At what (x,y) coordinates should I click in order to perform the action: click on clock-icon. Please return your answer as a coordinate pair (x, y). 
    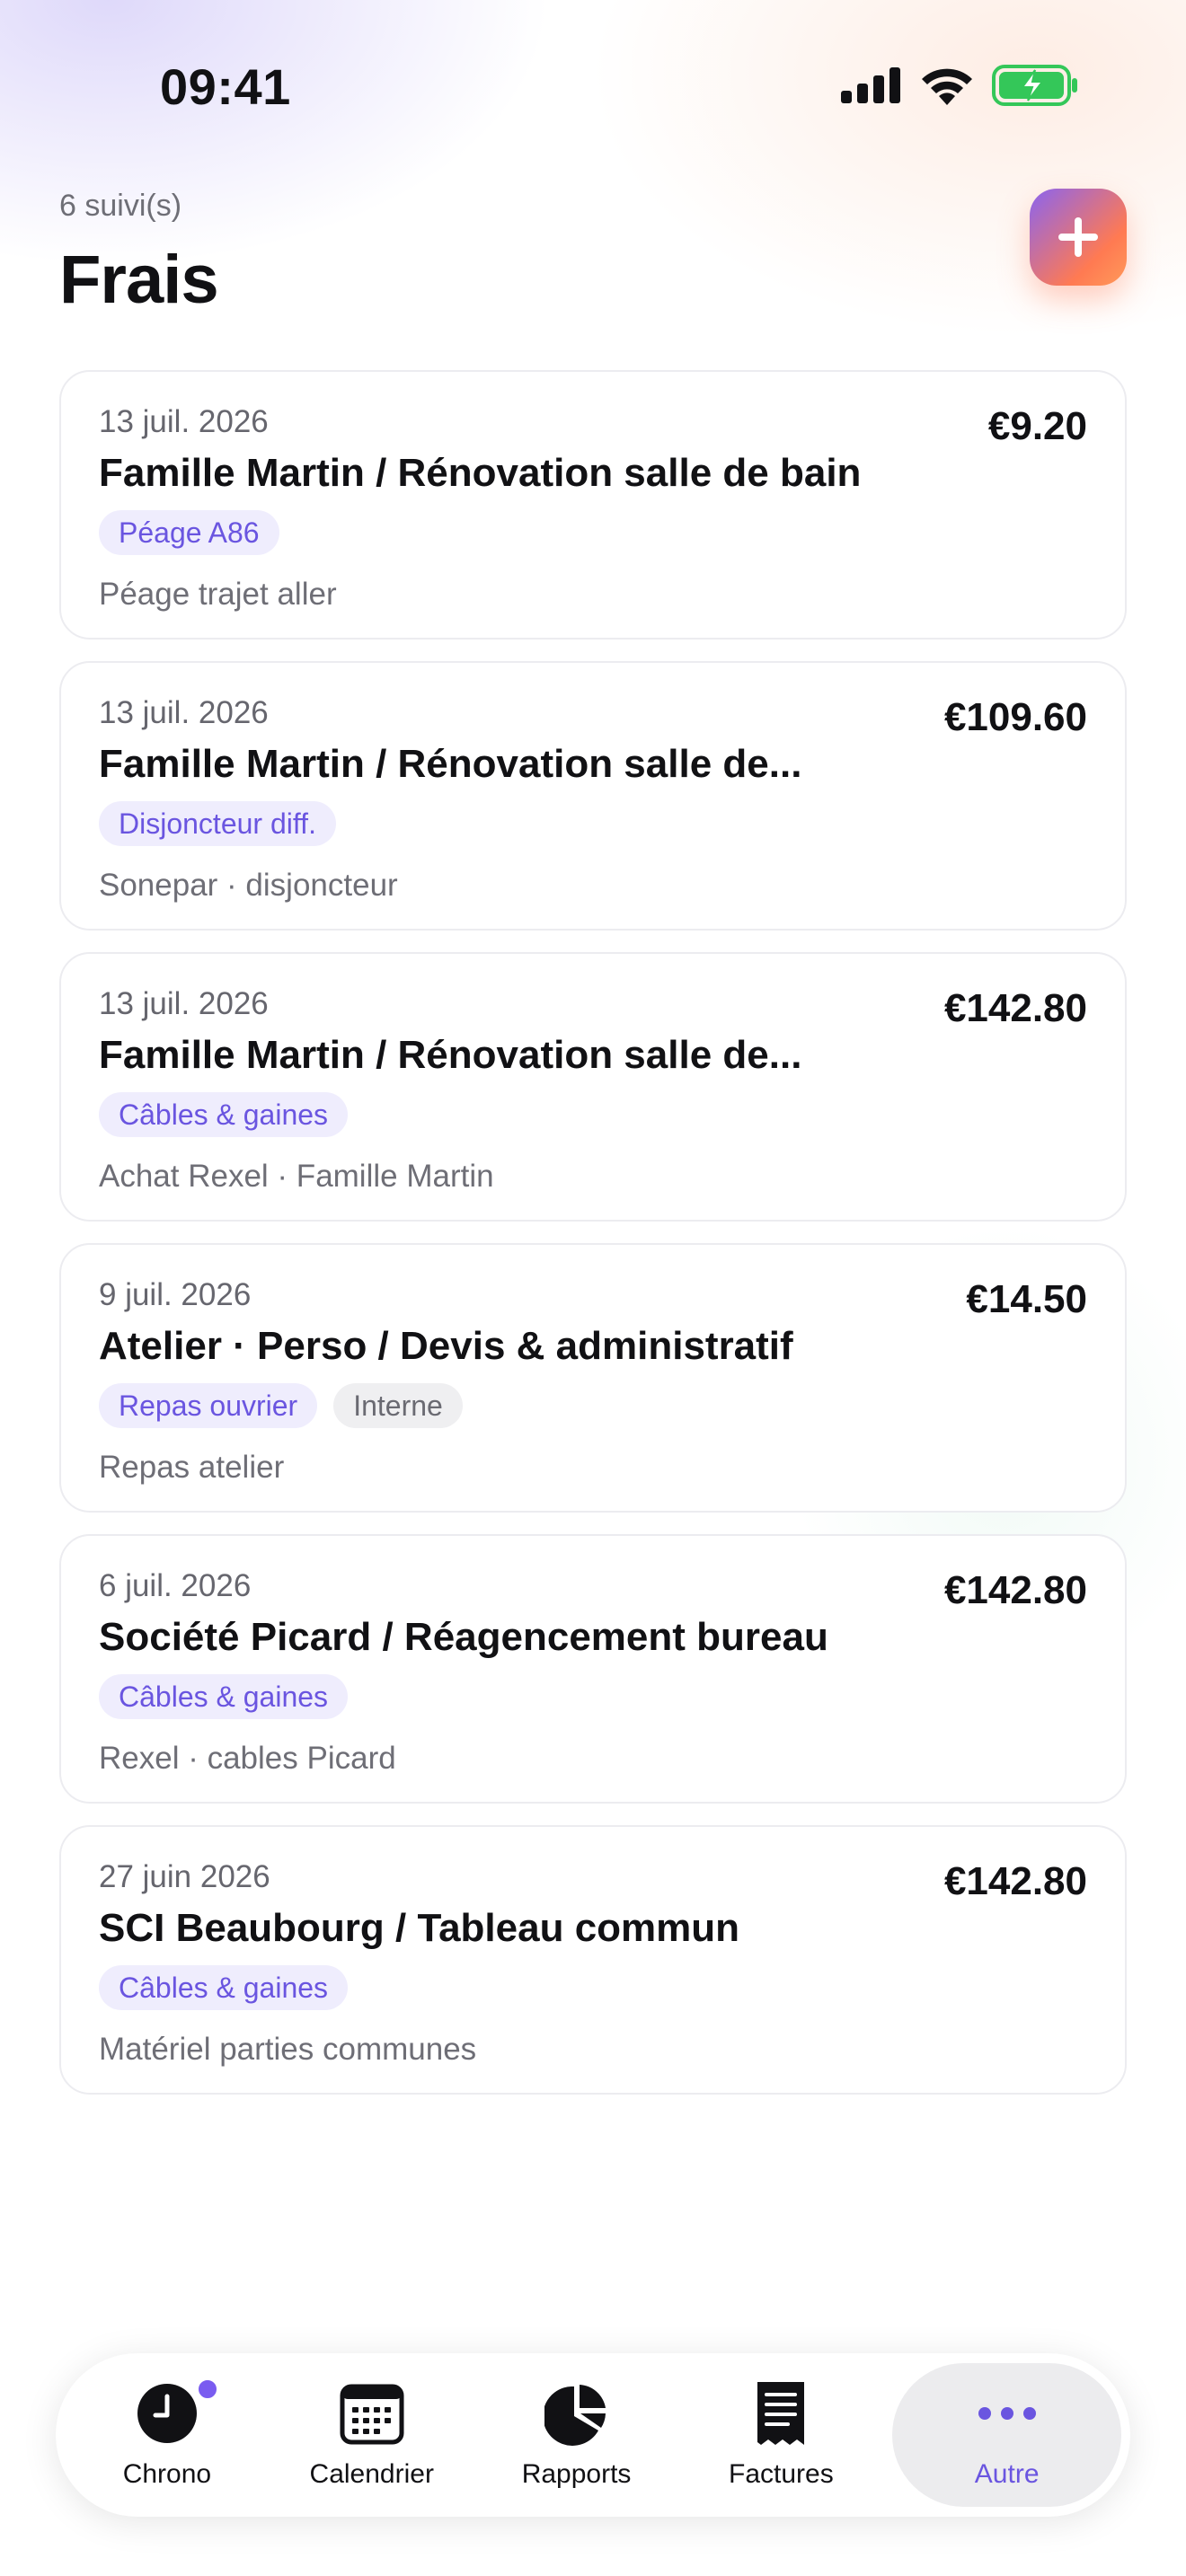
    Looking at the image, I should click on (167, 2413).